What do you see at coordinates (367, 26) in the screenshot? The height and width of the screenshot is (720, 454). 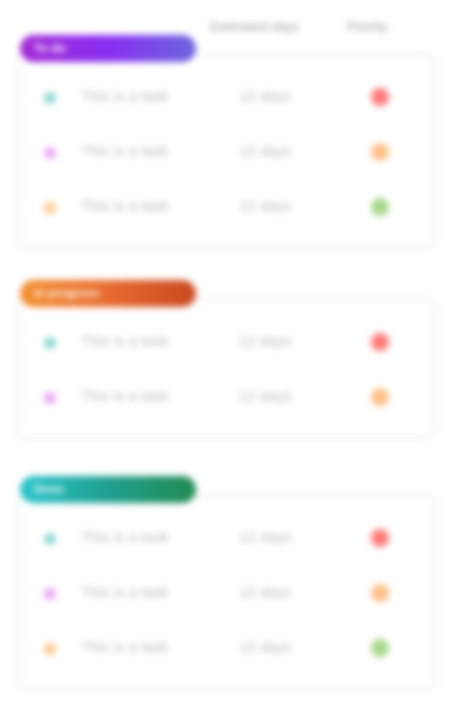 I see `column-header-priority: Priority` at bounding box center [367, 26].